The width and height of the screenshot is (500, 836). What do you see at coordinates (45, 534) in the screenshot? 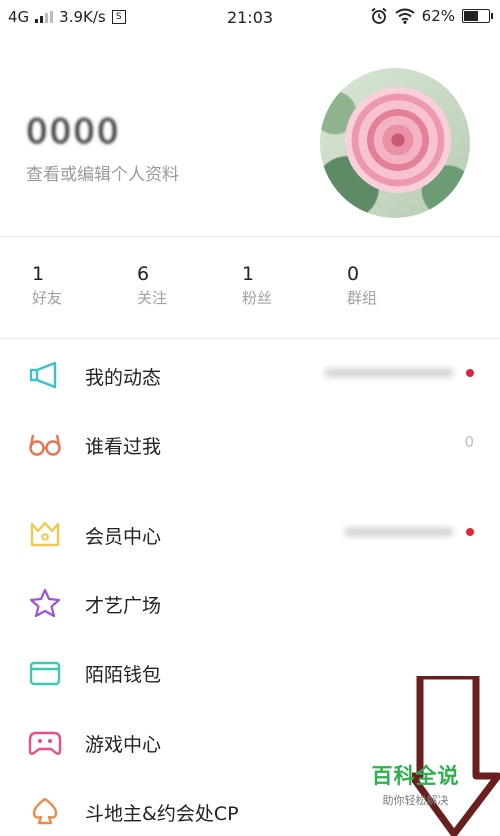
I see `crown-icon` at bounding box center [45, 534].